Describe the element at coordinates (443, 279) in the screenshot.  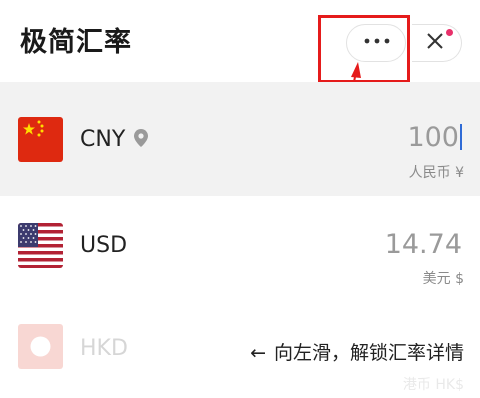
I see `currency-unit: 美元 $` at that location.